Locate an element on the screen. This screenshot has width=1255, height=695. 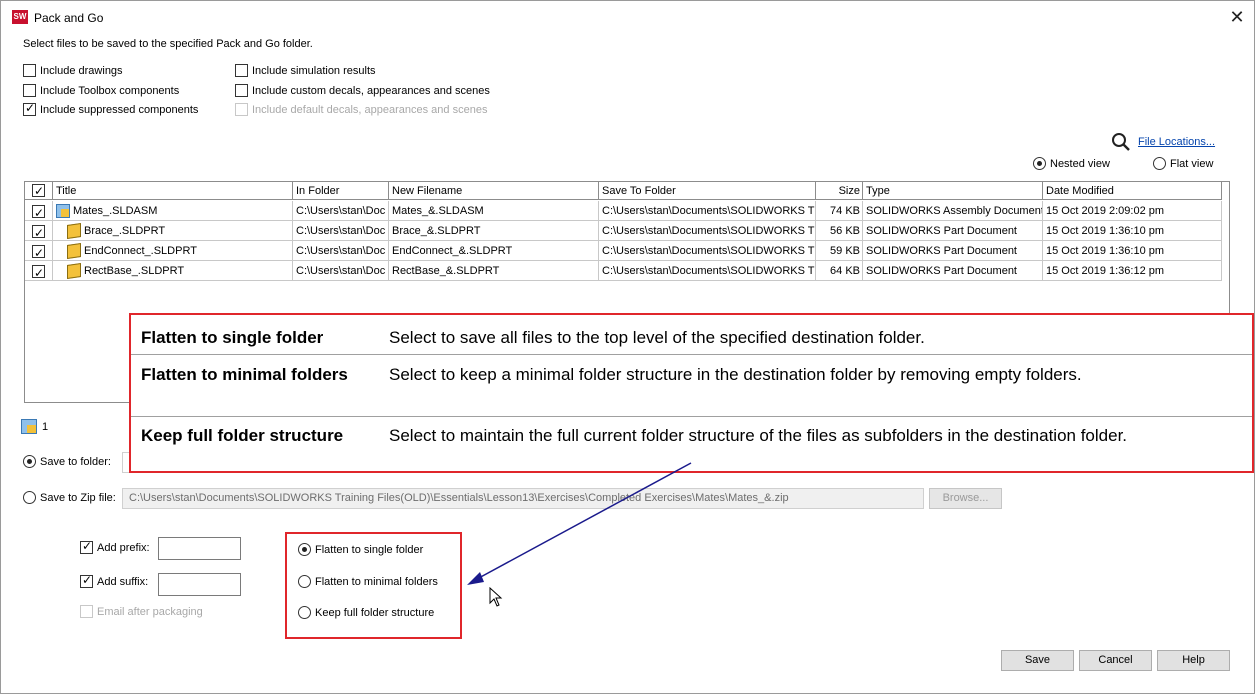
cell-title: RectBase_.SLDPRT is located at coordinates (173, 271).